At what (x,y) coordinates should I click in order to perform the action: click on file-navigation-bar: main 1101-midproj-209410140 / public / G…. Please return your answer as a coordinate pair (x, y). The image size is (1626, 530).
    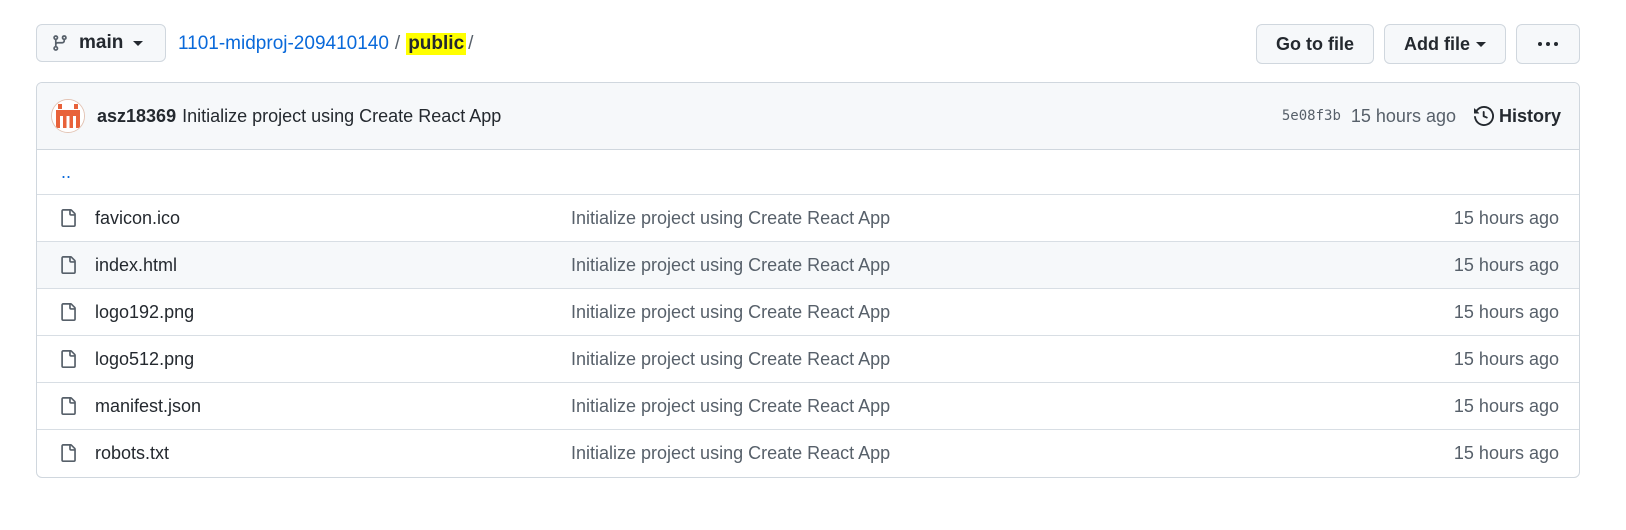
    Looking at the image, I should click on (808, 44).